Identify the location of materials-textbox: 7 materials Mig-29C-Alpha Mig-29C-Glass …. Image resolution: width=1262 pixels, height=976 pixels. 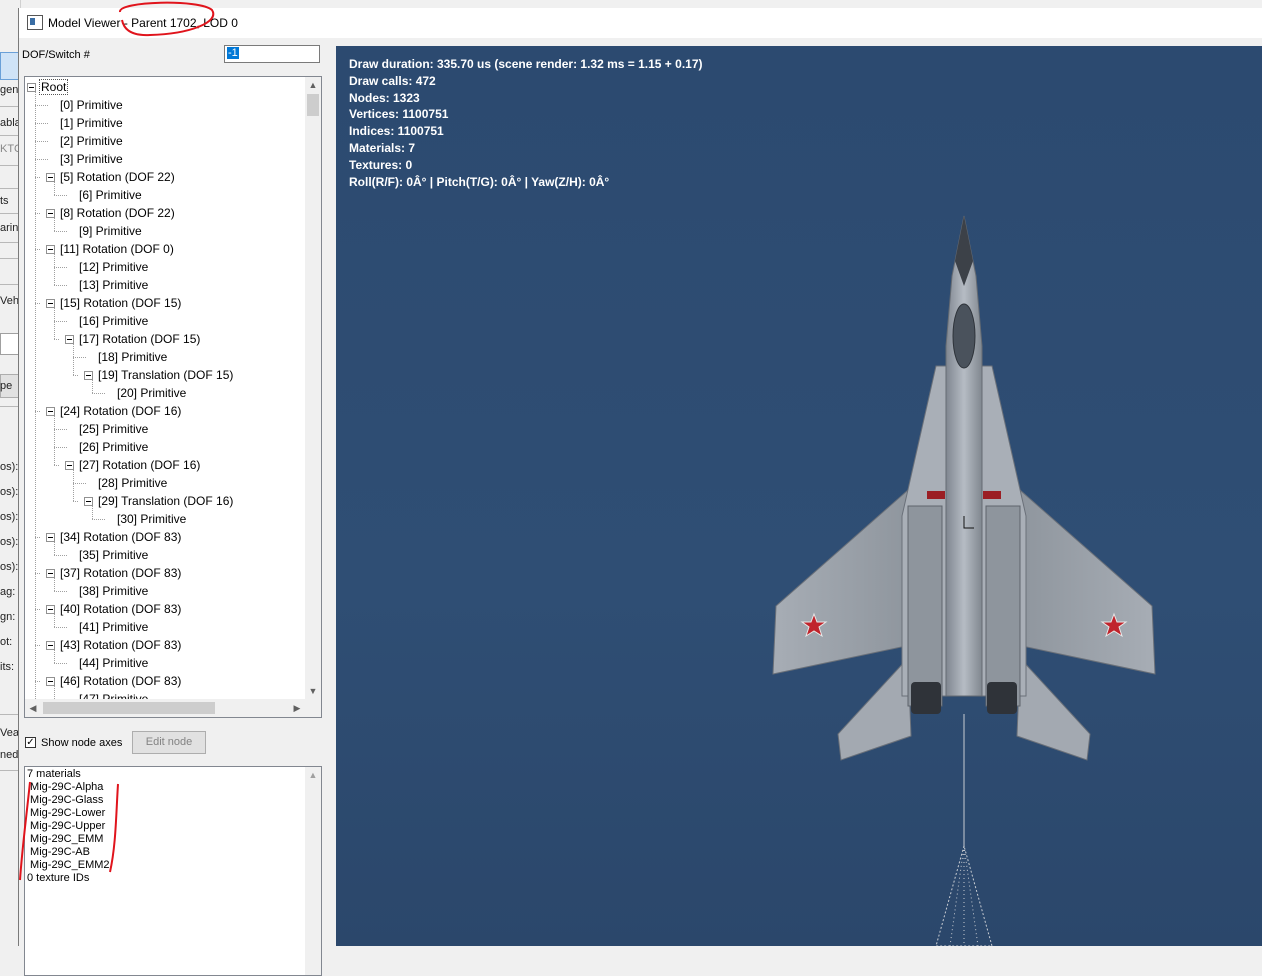
(173, 871).